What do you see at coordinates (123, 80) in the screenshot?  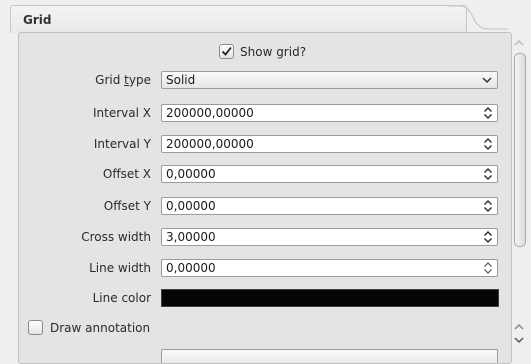 I see `grid-type-label: Grid type` at bounding box center [123, 80].